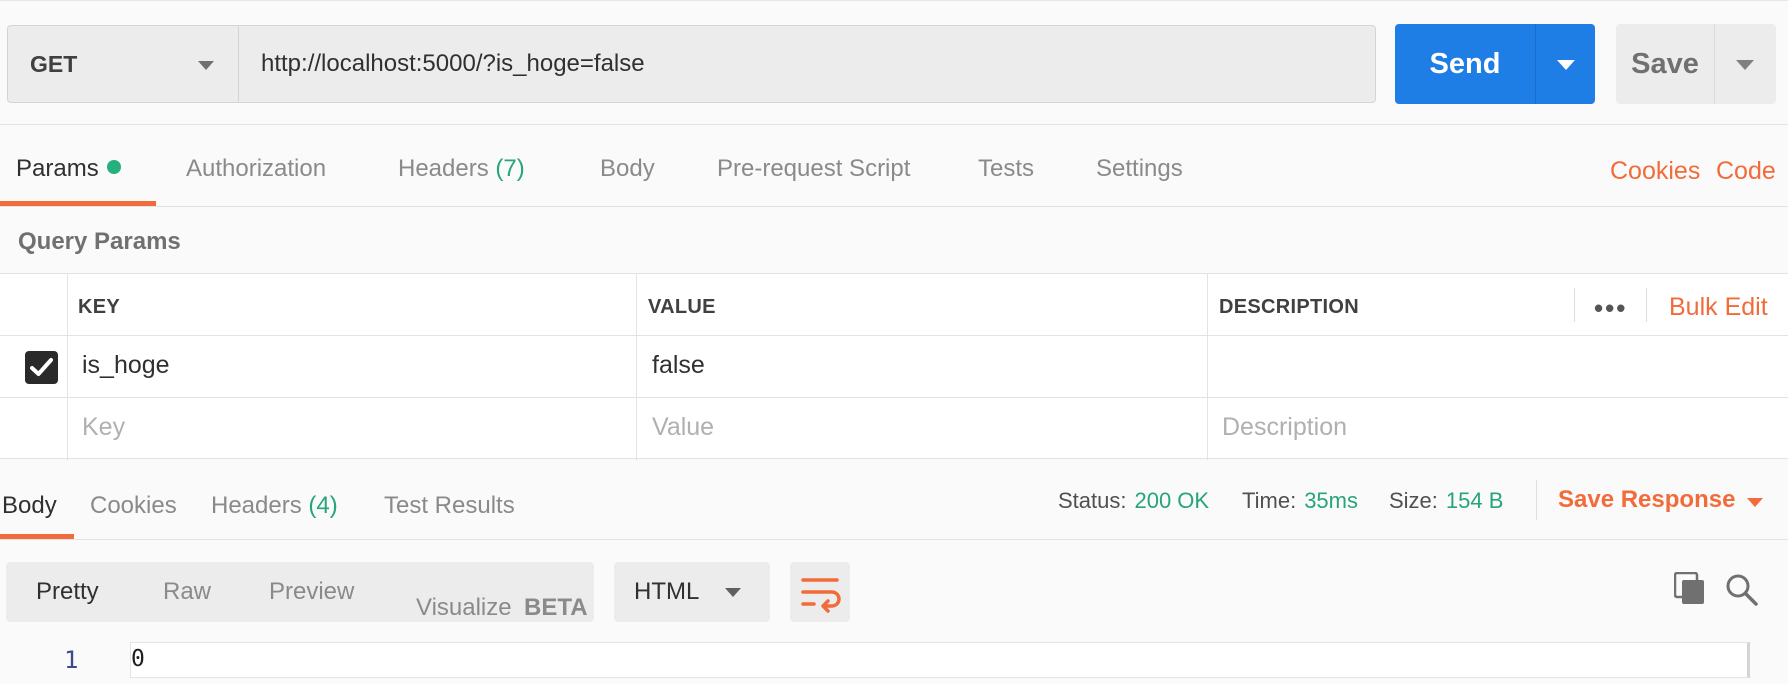 This screenshot has width=1788, height=684. I want to click on response-tab-test-results: Test Results, so click(449, 506).